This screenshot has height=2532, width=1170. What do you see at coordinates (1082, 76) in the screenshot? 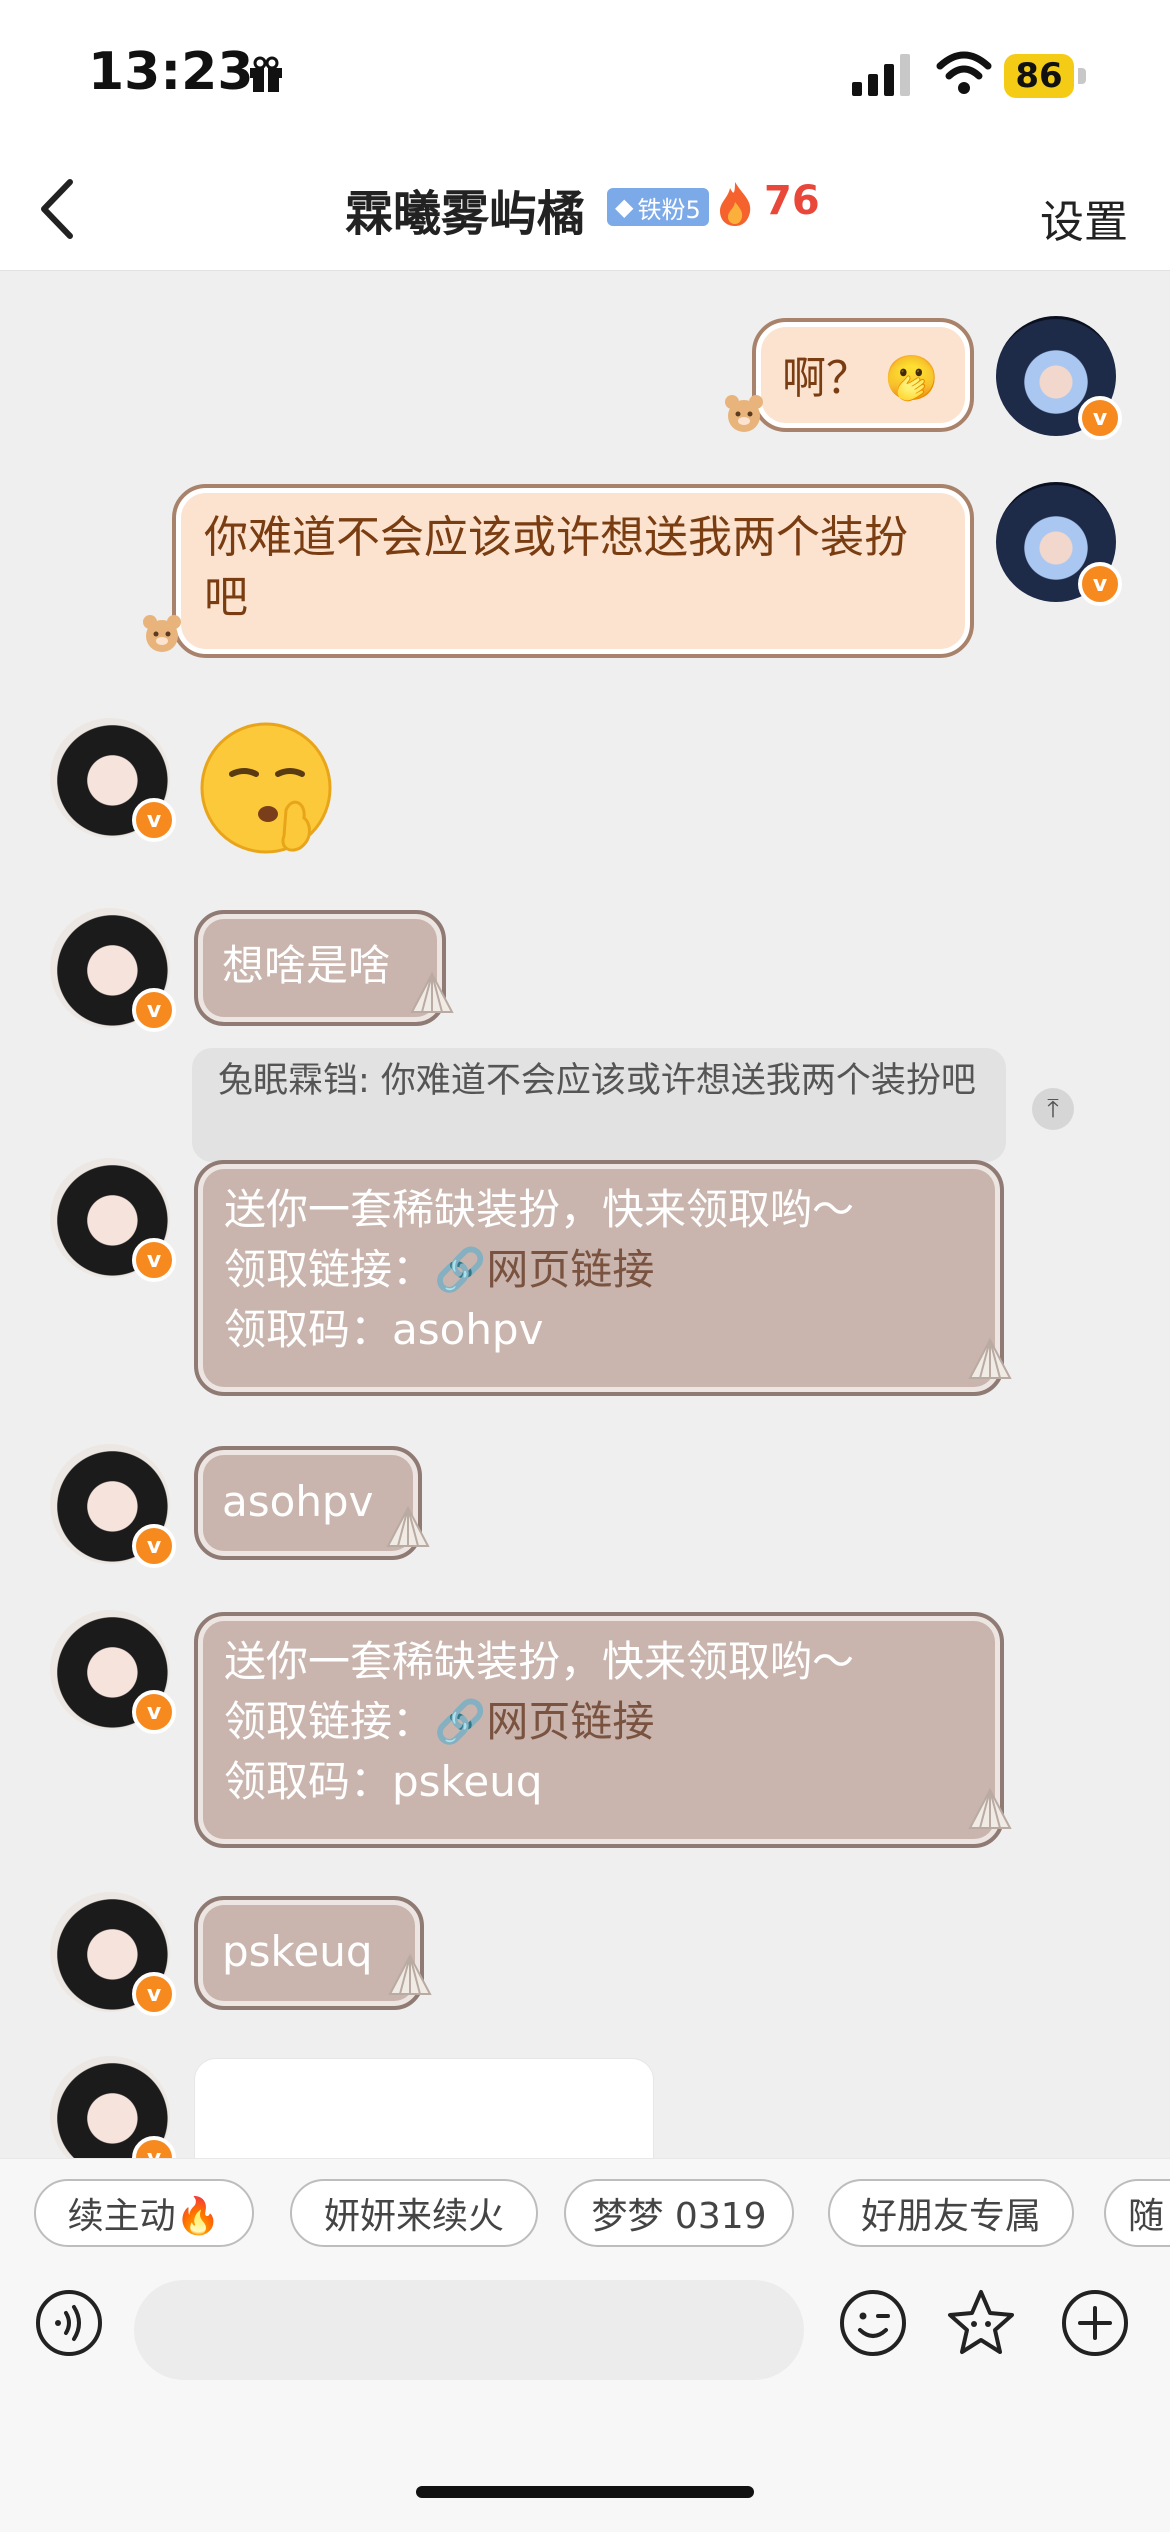
I see `battery-nub` at bounding box center [1082, 76].